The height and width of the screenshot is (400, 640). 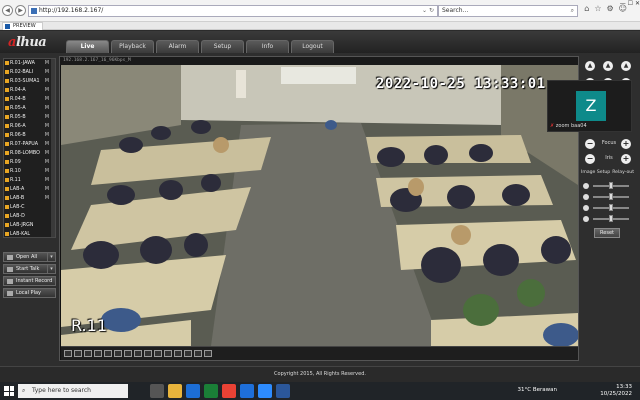 I want to click on close-all-icon, so click(x=208, y=353).